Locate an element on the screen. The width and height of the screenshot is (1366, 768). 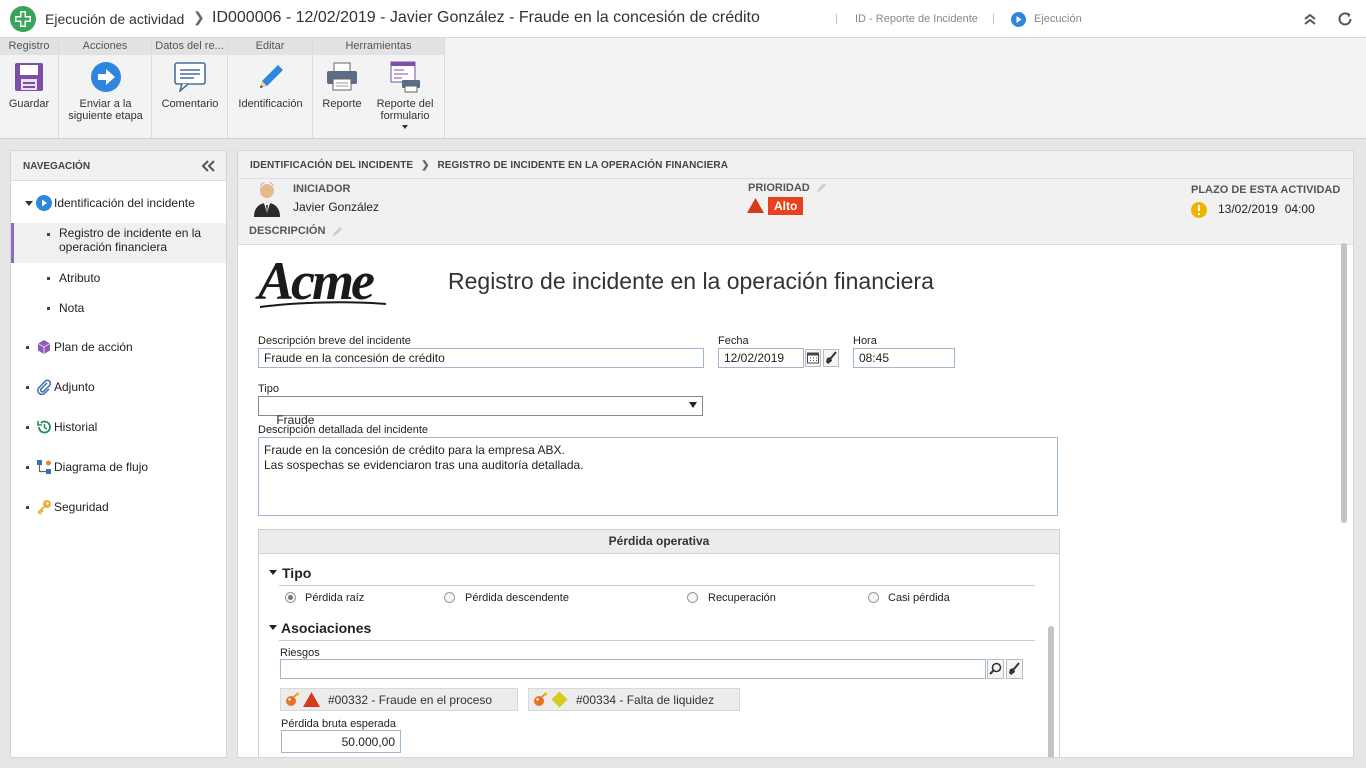
warning-diamond-icon is located at coordinates (559, 699).